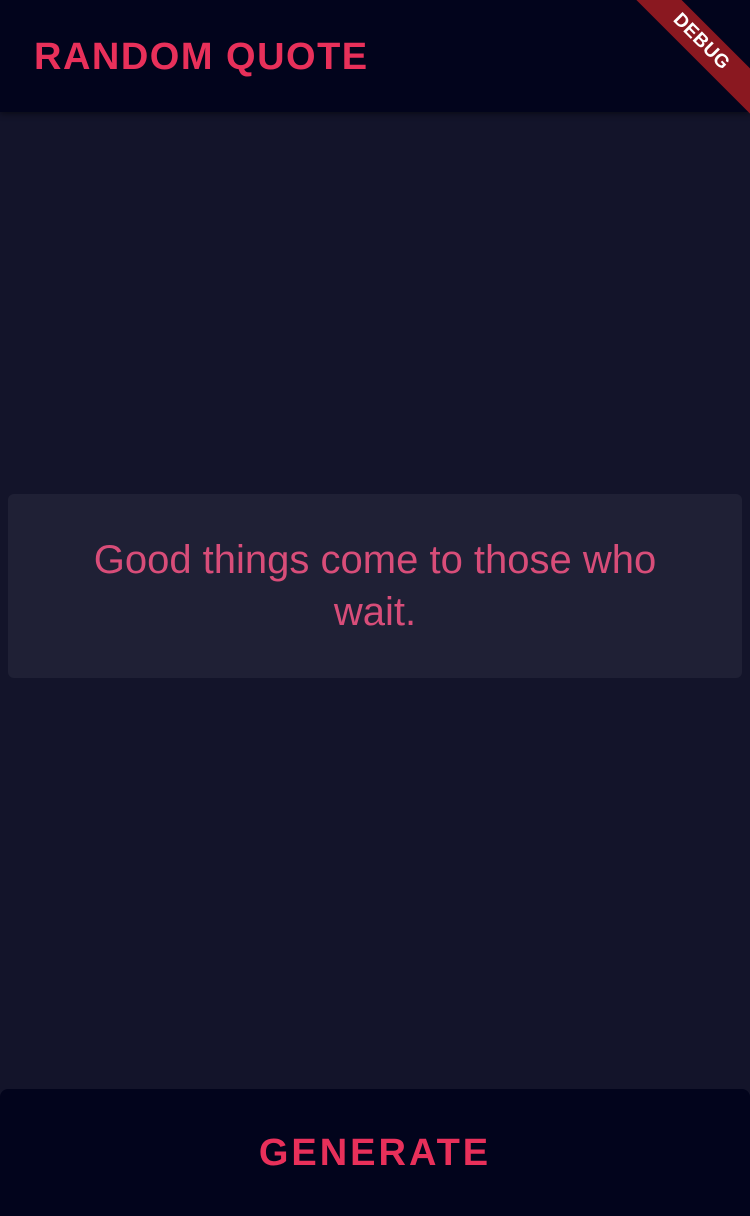  Describe the element at coordinates (375, 56) in the screenshot. I see `app-bar: RANDOM QUOTE` at that location.